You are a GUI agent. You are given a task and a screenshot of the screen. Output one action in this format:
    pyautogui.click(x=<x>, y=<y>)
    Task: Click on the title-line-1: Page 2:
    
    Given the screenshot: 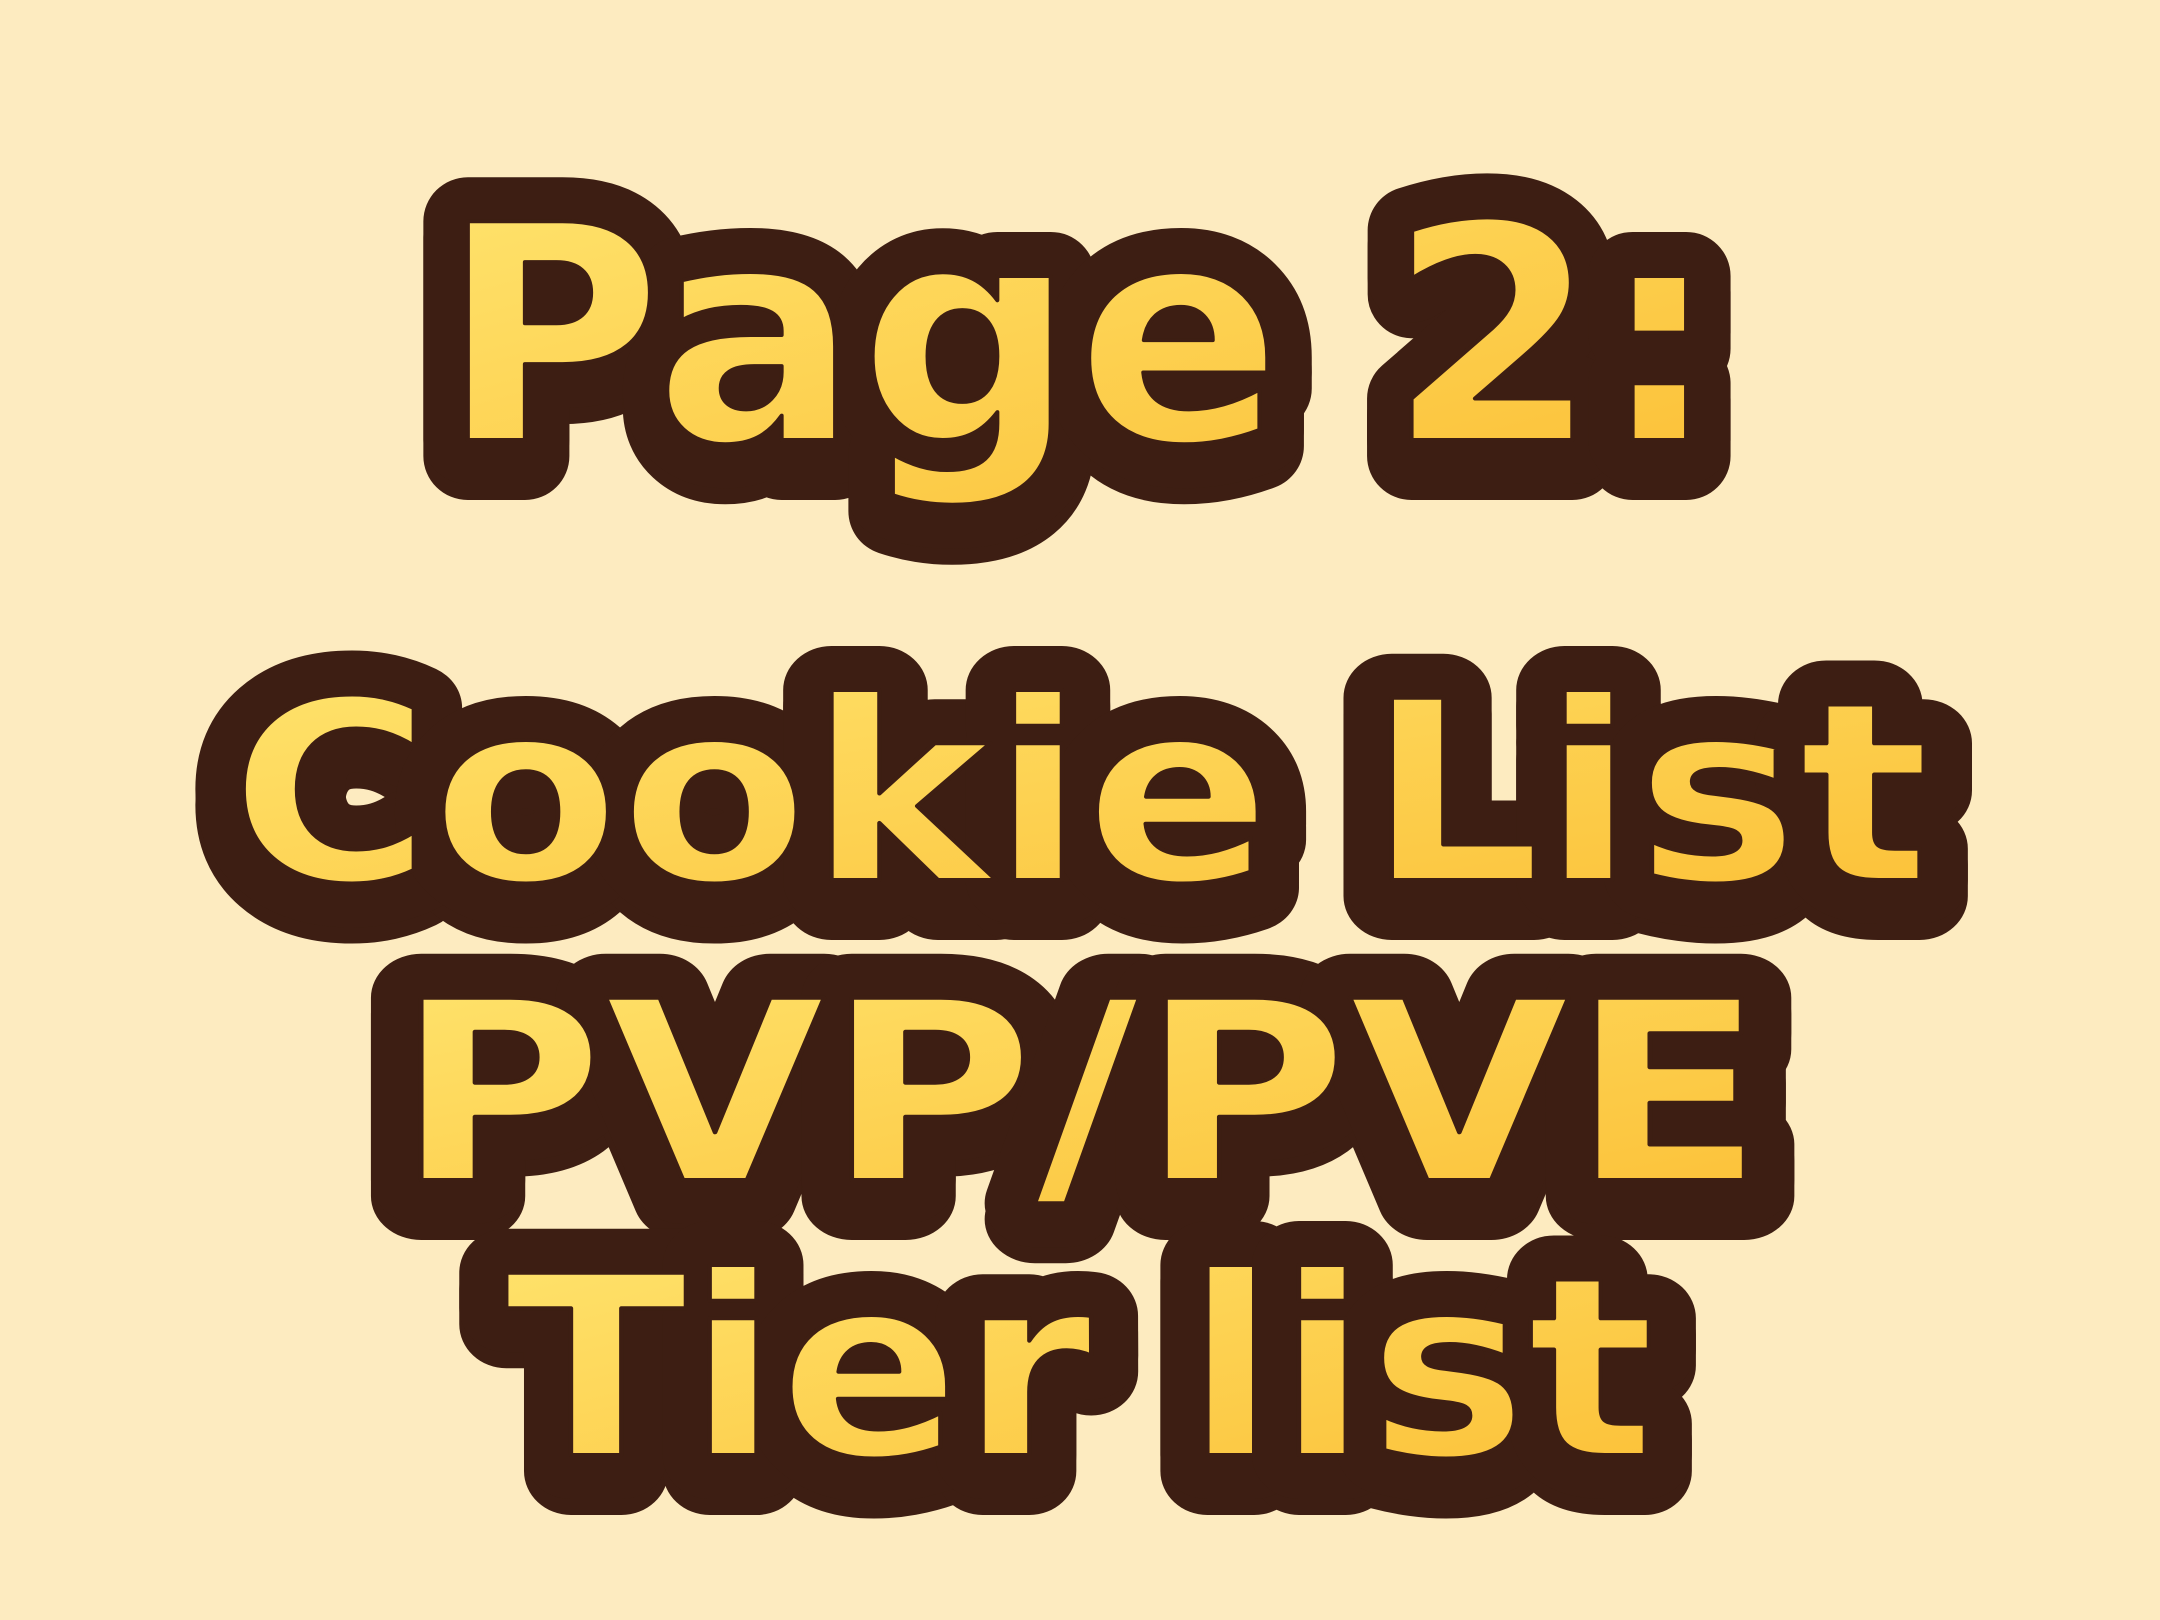 What is the action you would take?
    pyautogui.click(x=1080, y=336)
    